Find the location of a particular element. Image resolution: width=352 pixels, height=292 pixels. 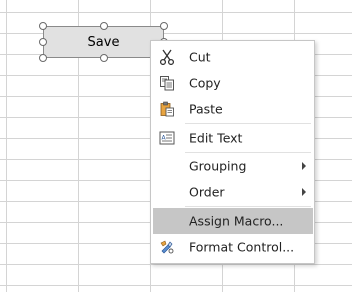

menu-item-edit-text: A Edit Text is located at coordinates (233, 138).